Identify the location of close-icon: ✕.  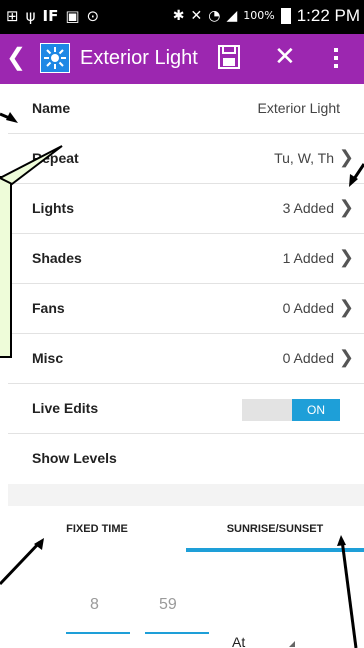
(285, 57).